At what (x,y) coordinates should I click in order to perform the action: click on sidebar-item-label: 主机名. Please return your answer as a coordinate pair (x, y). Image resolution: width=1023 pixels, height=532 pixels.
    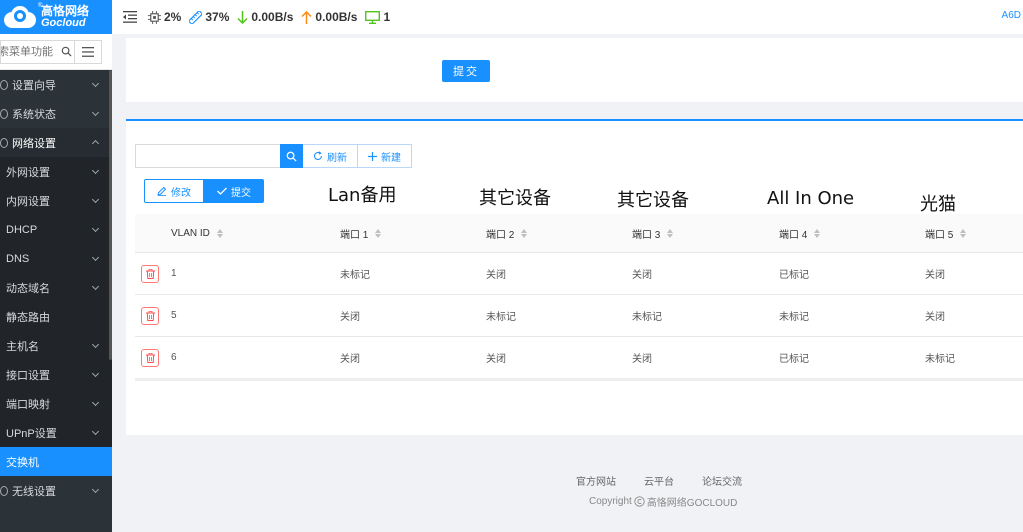
    Looking at the image, I should click on (22, 346).